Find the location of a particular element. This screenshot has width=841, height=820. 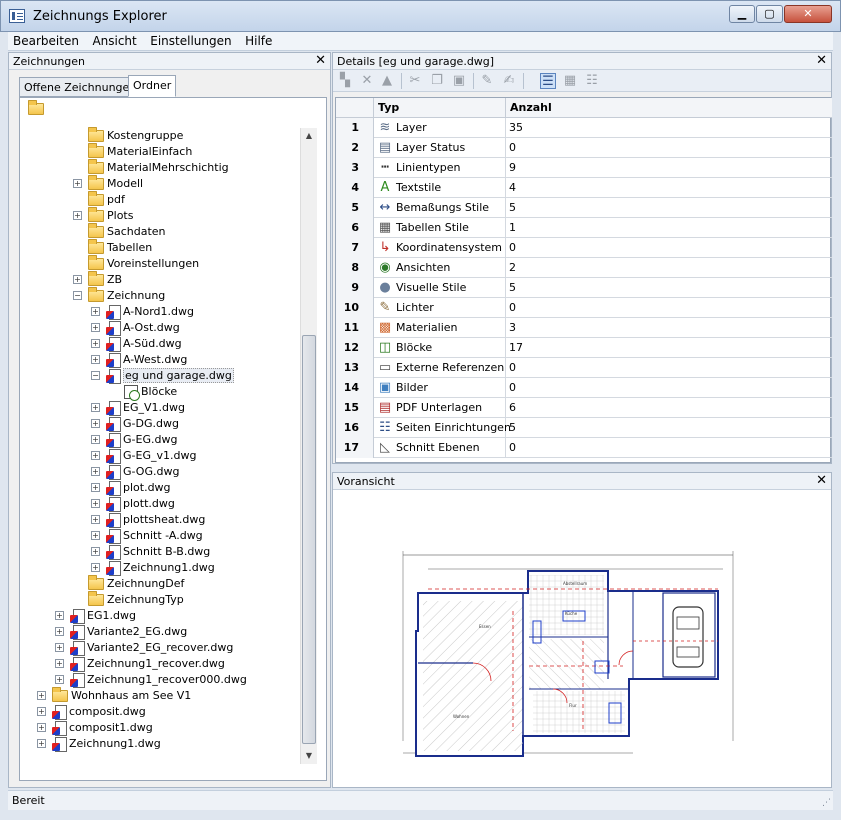

tree-item: + composit1.dwg is located at coordinates (95, 728).